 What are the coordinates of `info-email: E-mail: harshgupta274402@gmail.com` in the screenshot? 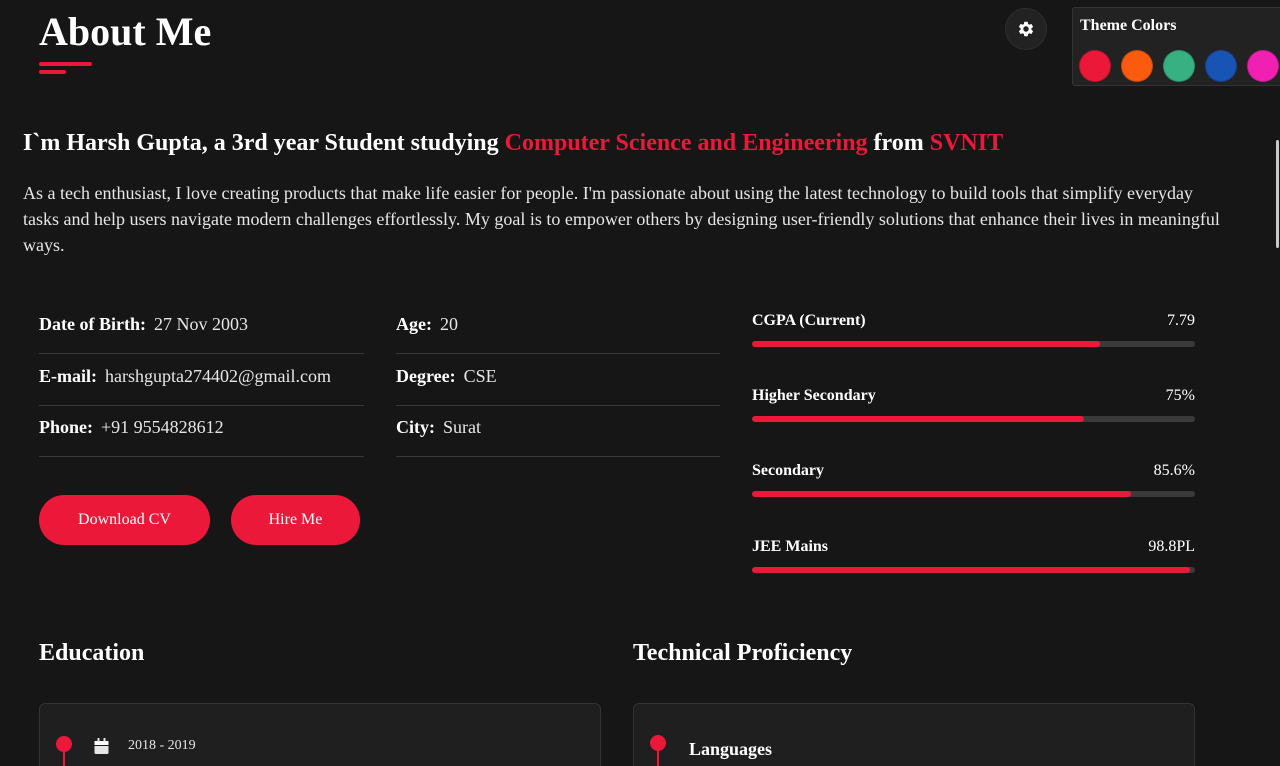 It's located at (201, 380).